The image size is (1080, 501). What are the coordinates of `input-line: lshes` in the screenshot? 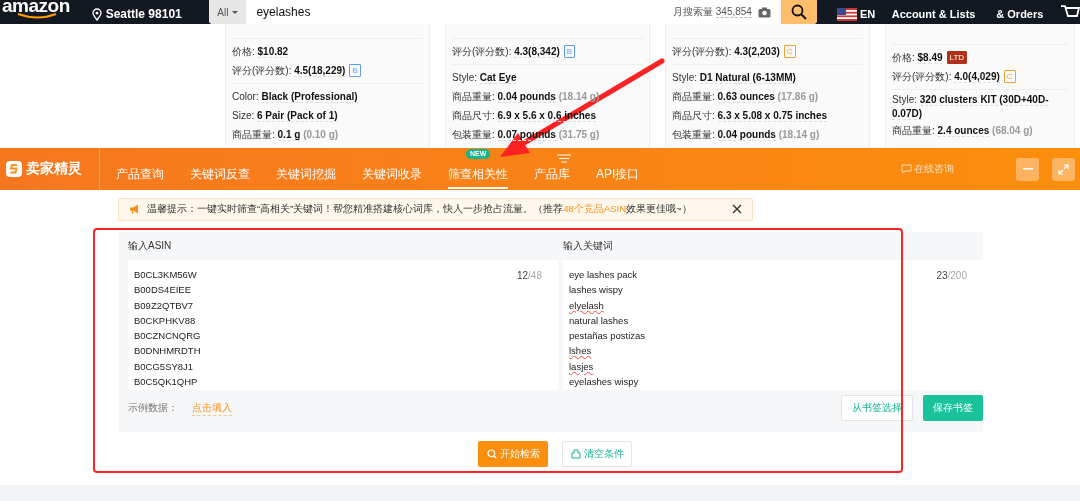 It's located at (581, 351).